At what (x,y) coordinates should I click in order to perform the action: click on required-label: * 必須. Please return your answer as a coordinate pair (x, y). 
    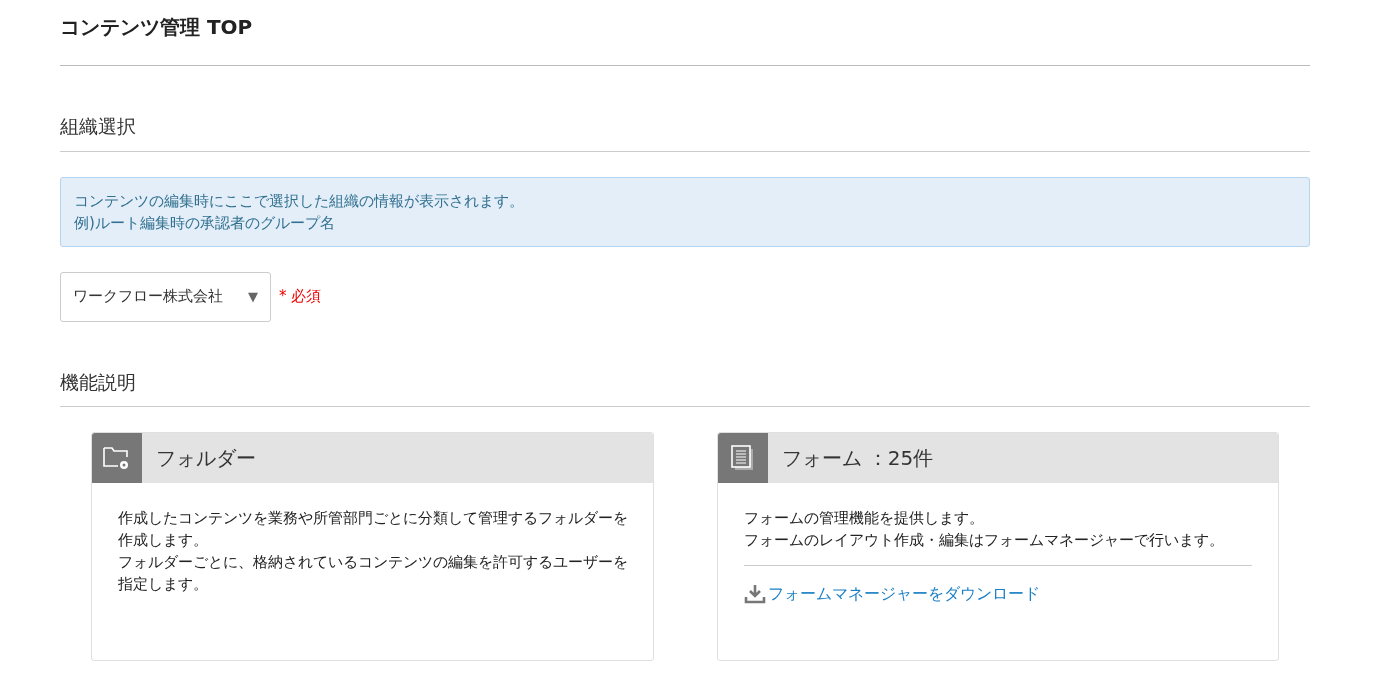
    Looking at the image, I should click on (300, 297).